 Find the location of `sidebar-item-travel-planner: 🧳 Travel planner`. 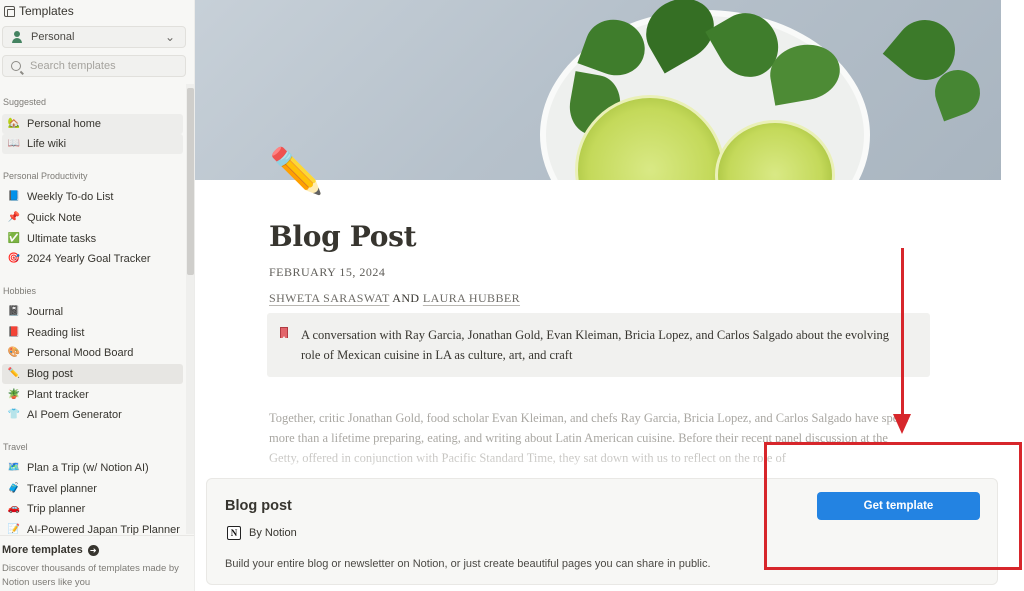

sidebar-item-travel-planner: 🧳 Travel planner is located at coordinates (92, 489).